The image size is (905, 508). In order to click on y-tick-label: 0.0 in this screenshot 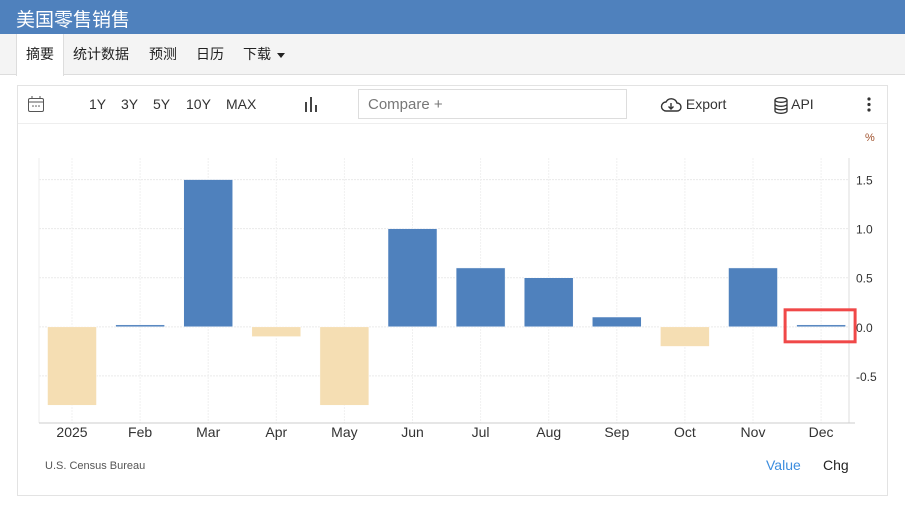, I will do `click(864, 328)`.